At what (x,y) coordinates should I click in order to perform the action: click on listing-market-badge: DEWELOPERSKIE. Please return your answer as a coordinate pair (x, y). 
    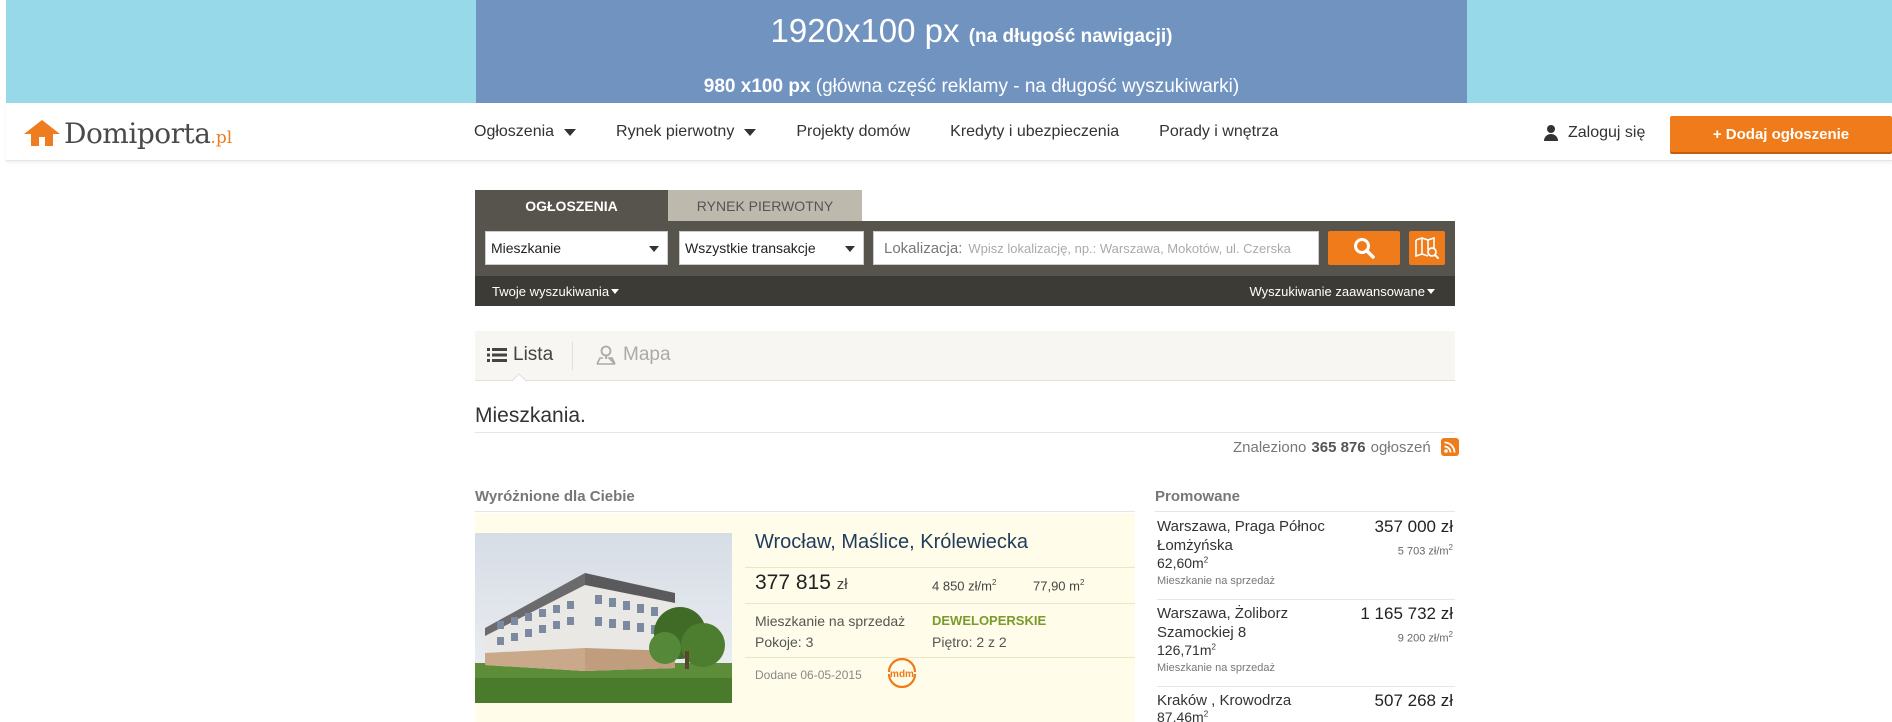
    Looking at the image, I should click on (989, 620).